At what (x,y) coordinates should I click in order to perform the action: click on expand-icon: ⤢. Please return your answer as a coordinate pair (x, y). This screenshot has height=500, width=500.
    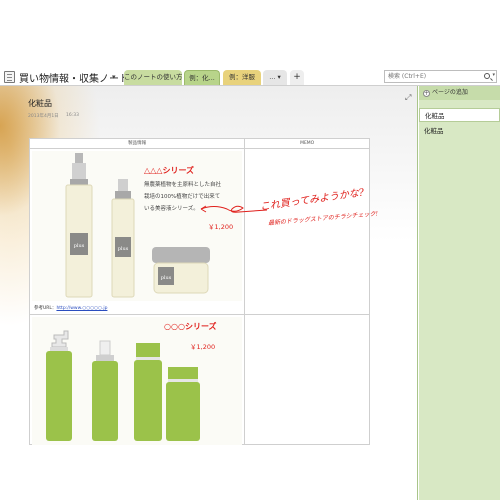
    Looking at the image, I should click on (408, 98).